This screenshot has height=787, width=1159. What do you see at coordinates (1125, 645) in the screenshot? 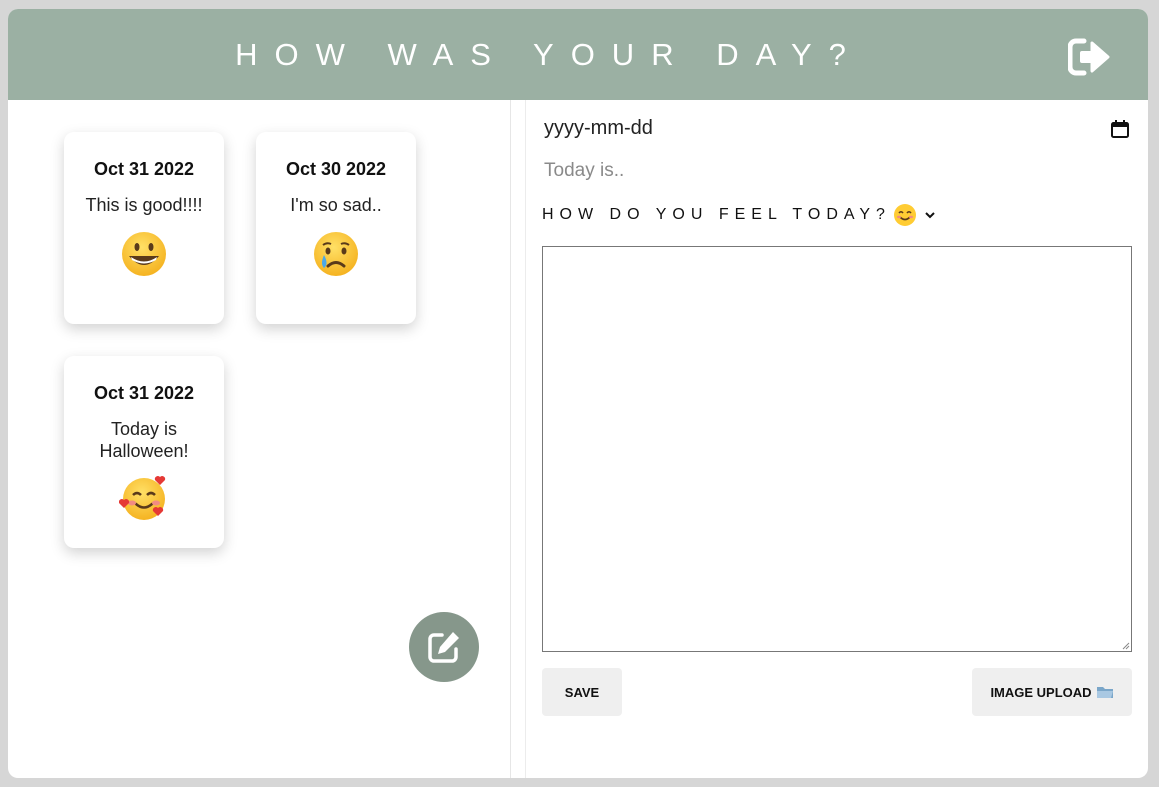
I see `resize-handle-icon` at bounding box center [1125, 645].